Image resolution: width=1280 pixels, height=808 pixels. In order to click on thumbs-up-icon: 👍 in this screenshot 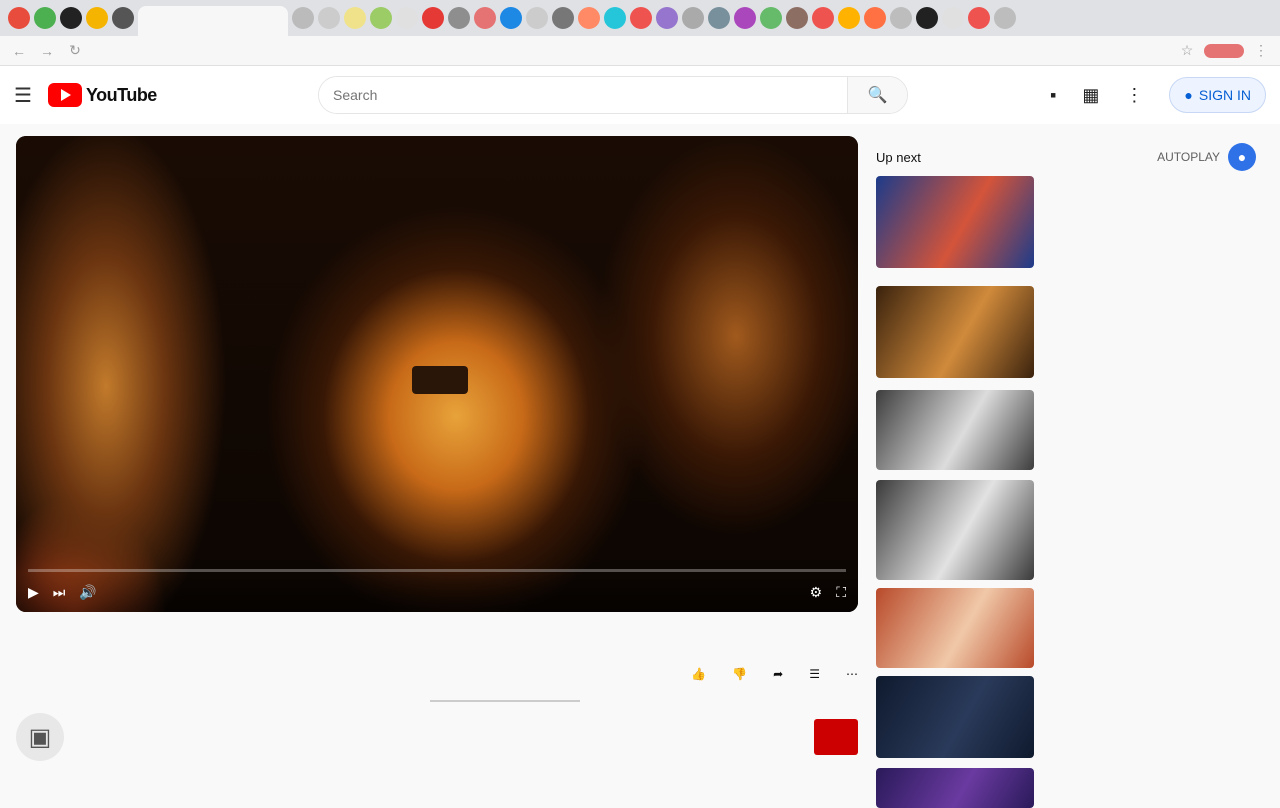, I will do `click(699, 674)`.